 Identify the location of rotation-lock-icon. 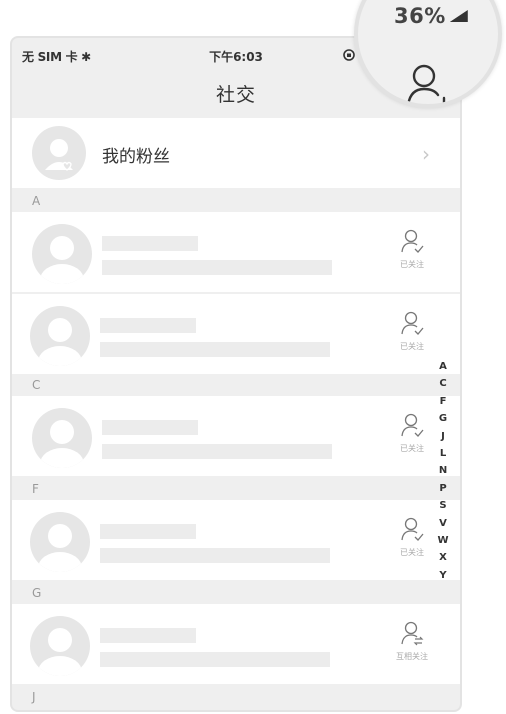
(349, 56).